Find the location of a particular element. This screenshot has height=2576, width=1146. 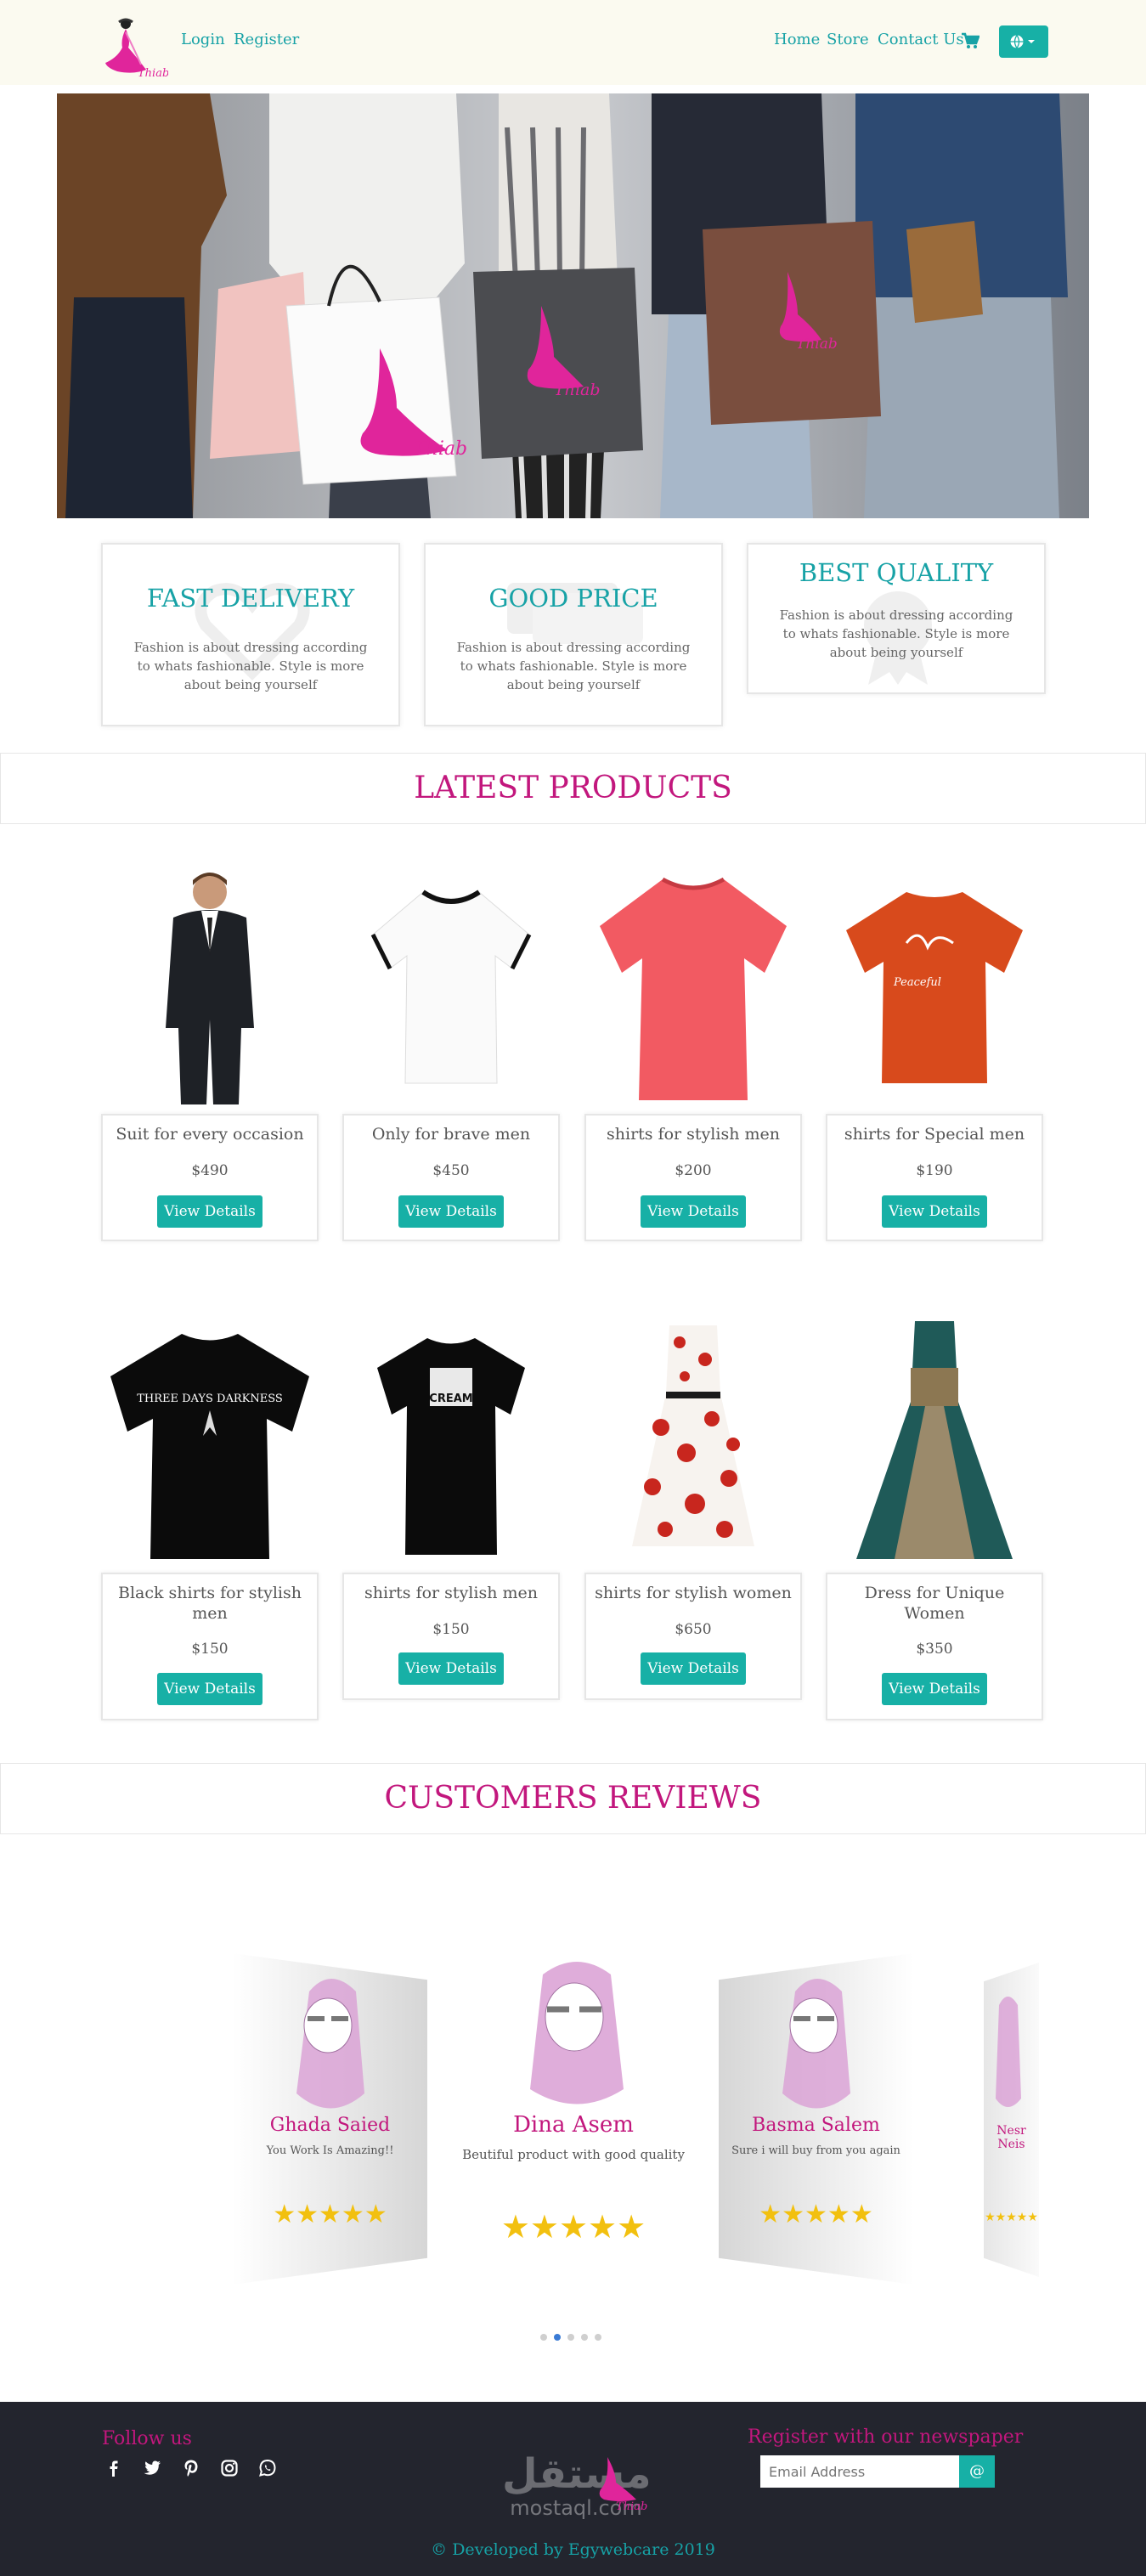

twitter-icon is located at coordinates (152, 2468).